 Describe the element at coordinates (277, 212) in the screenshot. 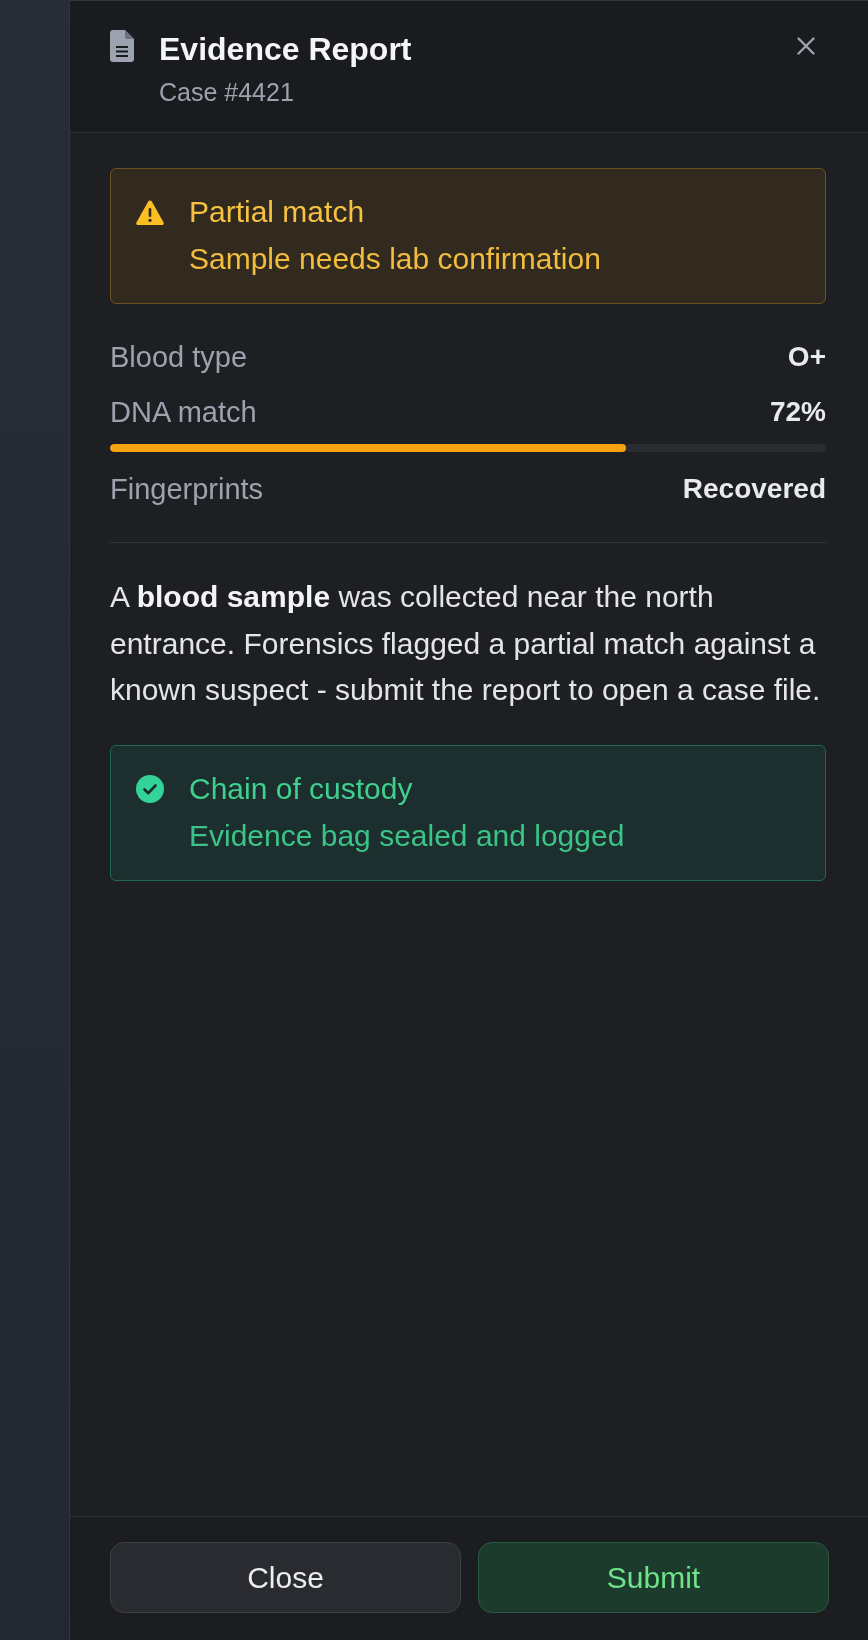

I see `alert-title: Partial match` at that location.